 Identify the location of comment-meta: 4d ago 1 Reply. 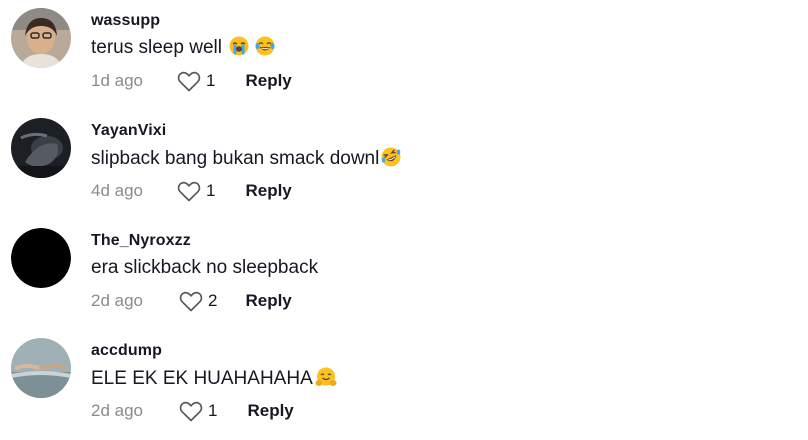
(191, 191).